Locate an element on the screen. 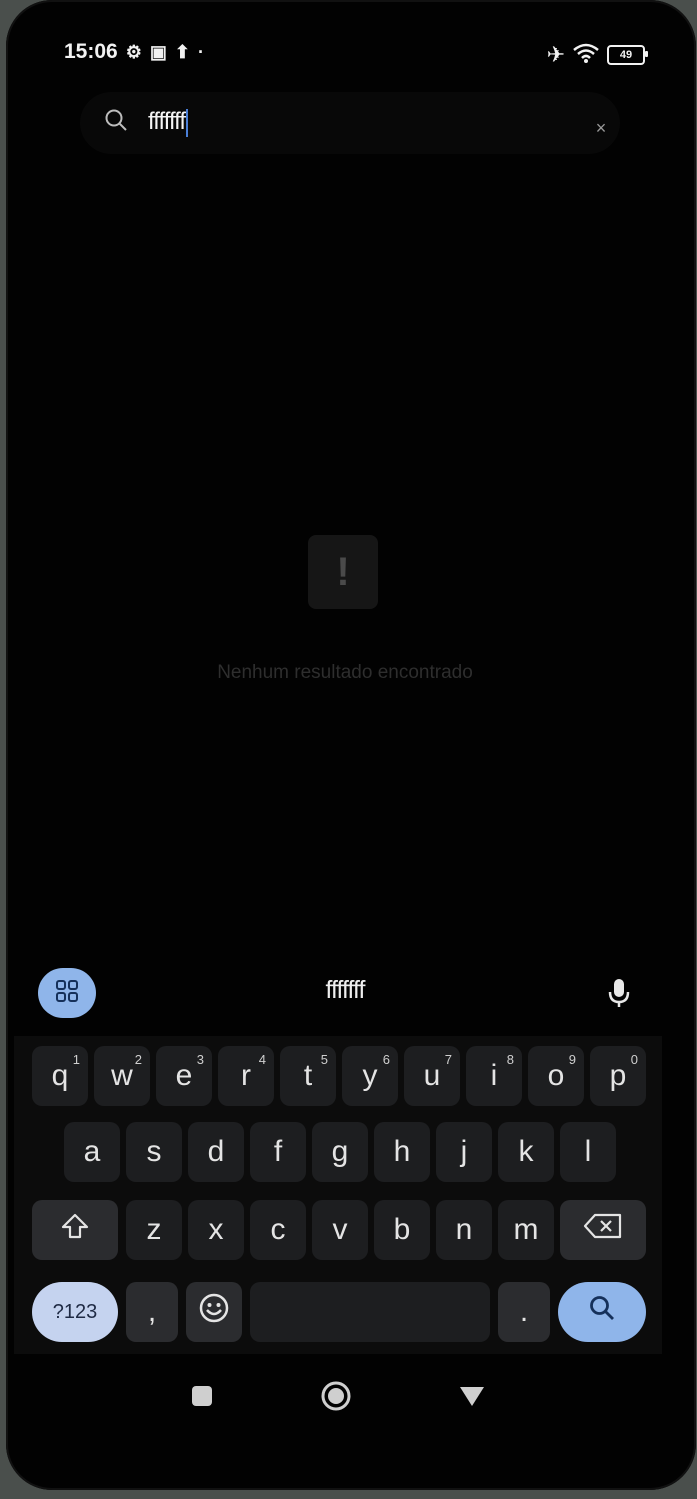  key-l: l is located at coordinates (588, 1152).